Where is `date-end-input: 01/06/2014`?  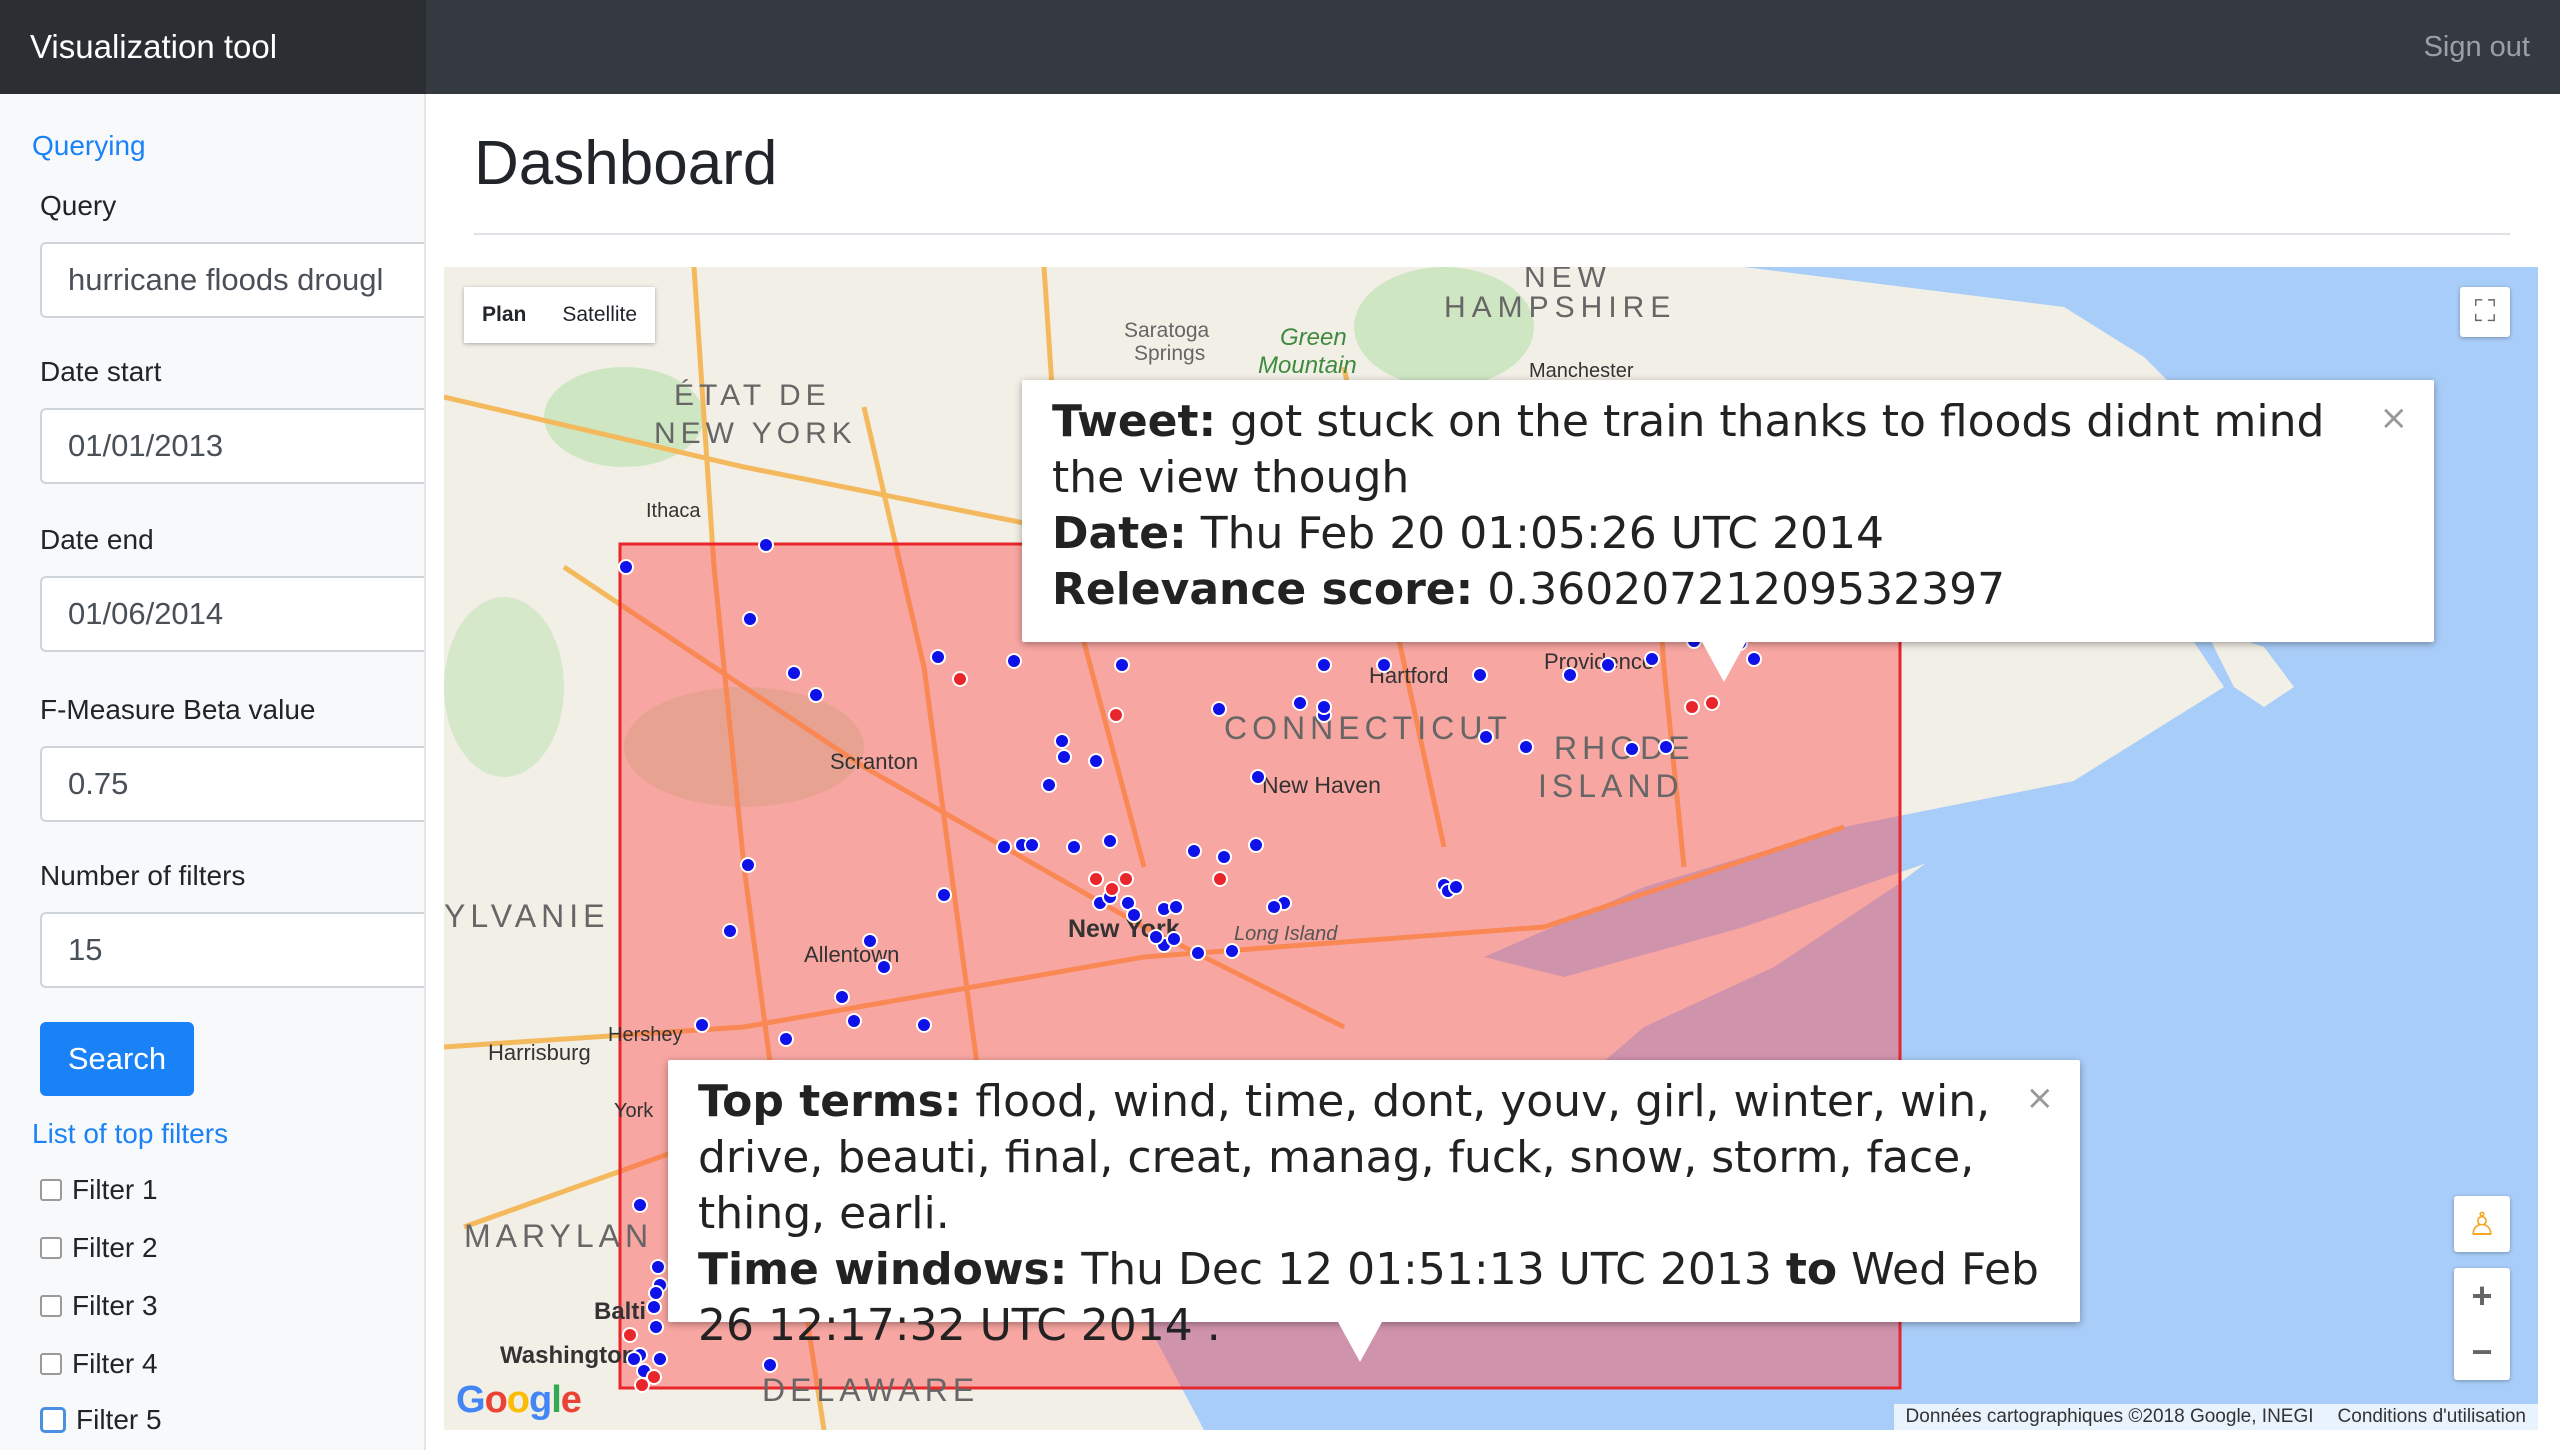 date-end-input: 01/06/2014 is located at coordinates (232, 614).